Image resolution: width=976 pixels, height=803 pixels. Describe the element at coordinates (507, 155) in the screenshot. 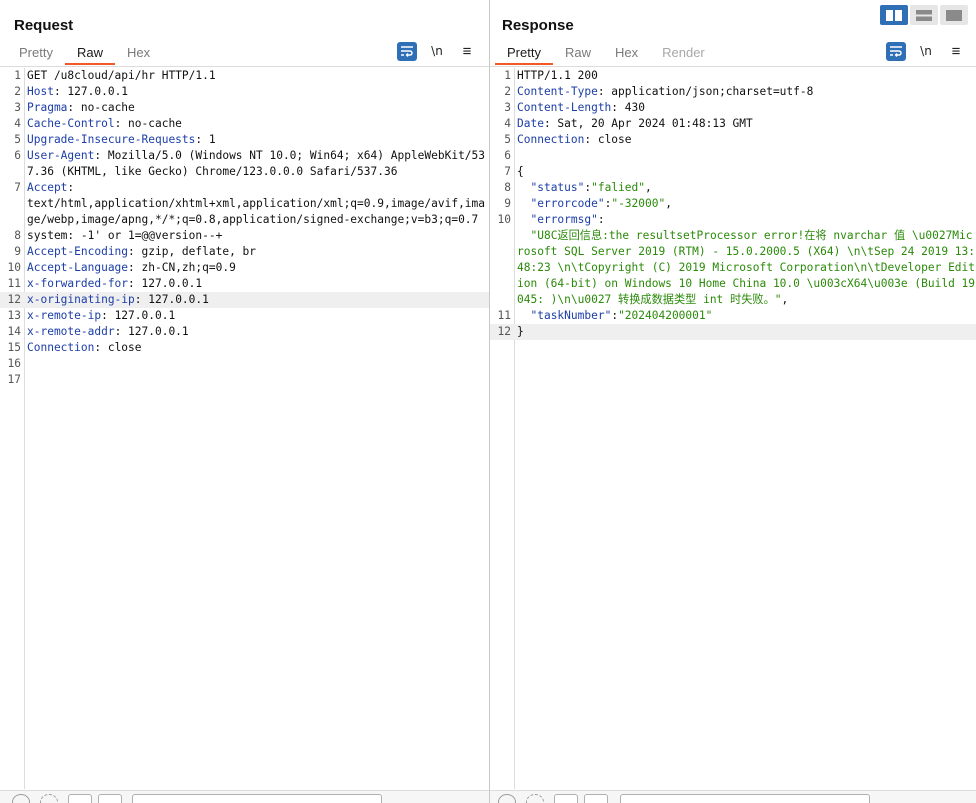

I see `line-number: 6` at that location.